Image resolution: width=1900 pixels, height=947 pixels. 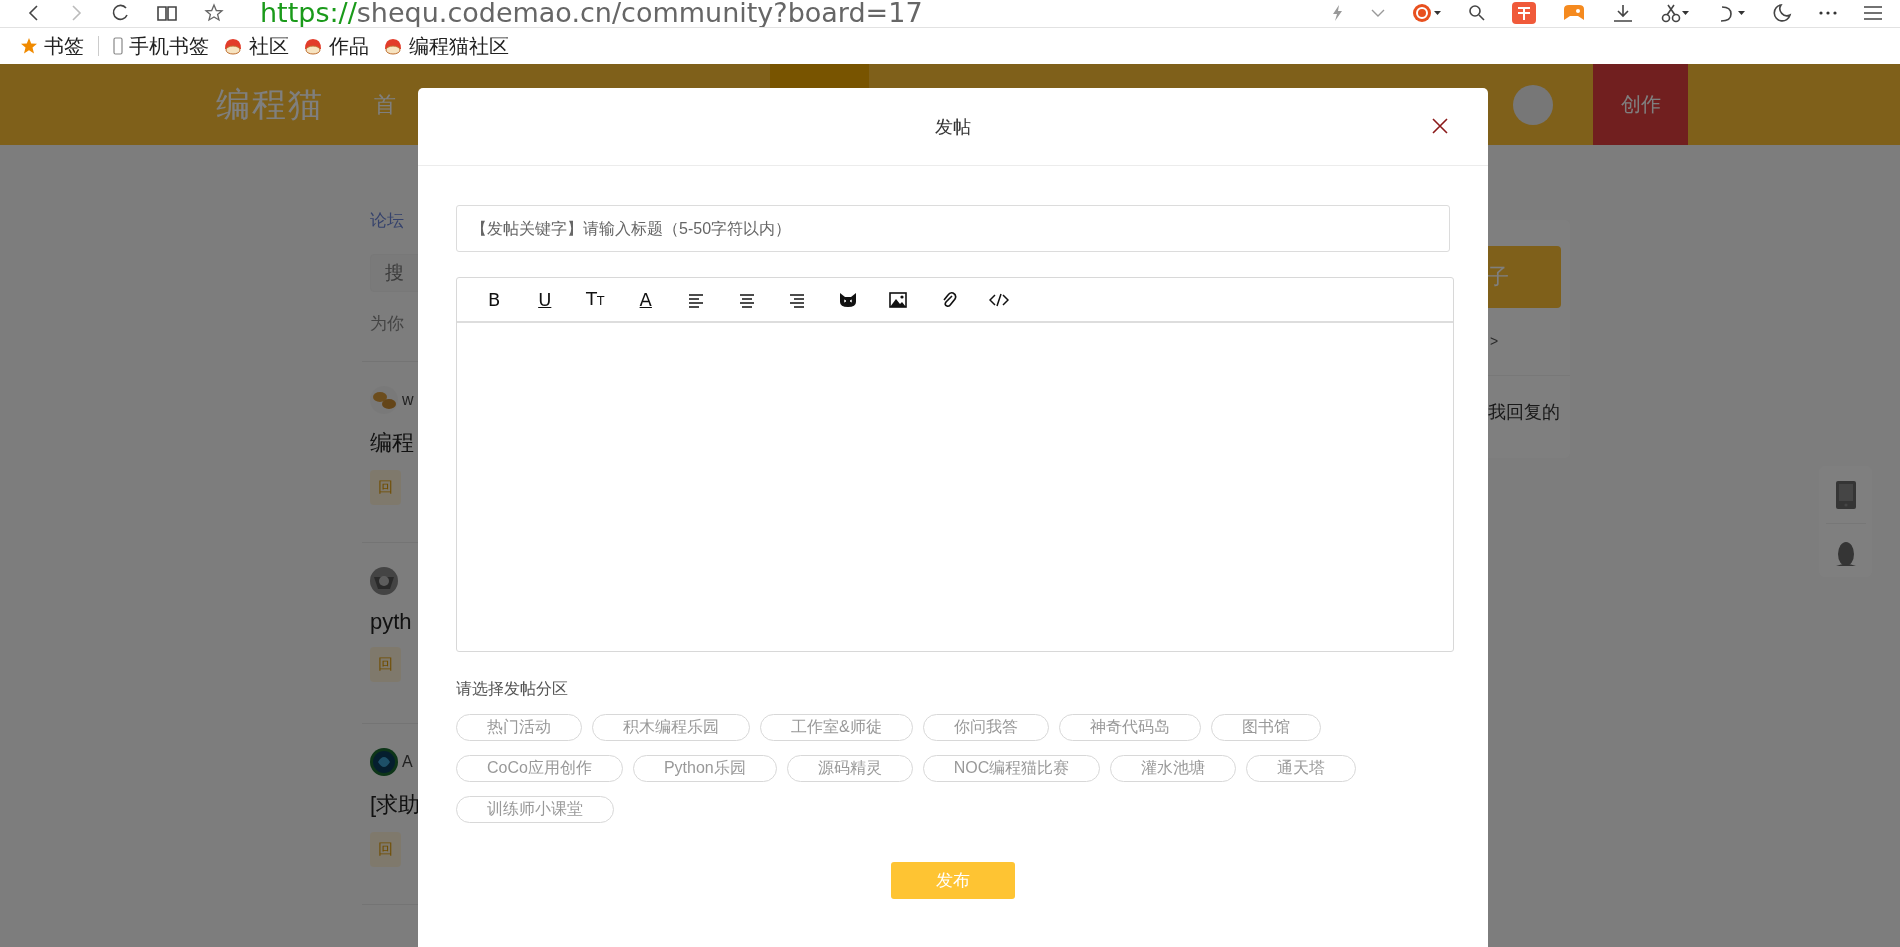 I want to click on author-name: w, so click(x=408, y=400).